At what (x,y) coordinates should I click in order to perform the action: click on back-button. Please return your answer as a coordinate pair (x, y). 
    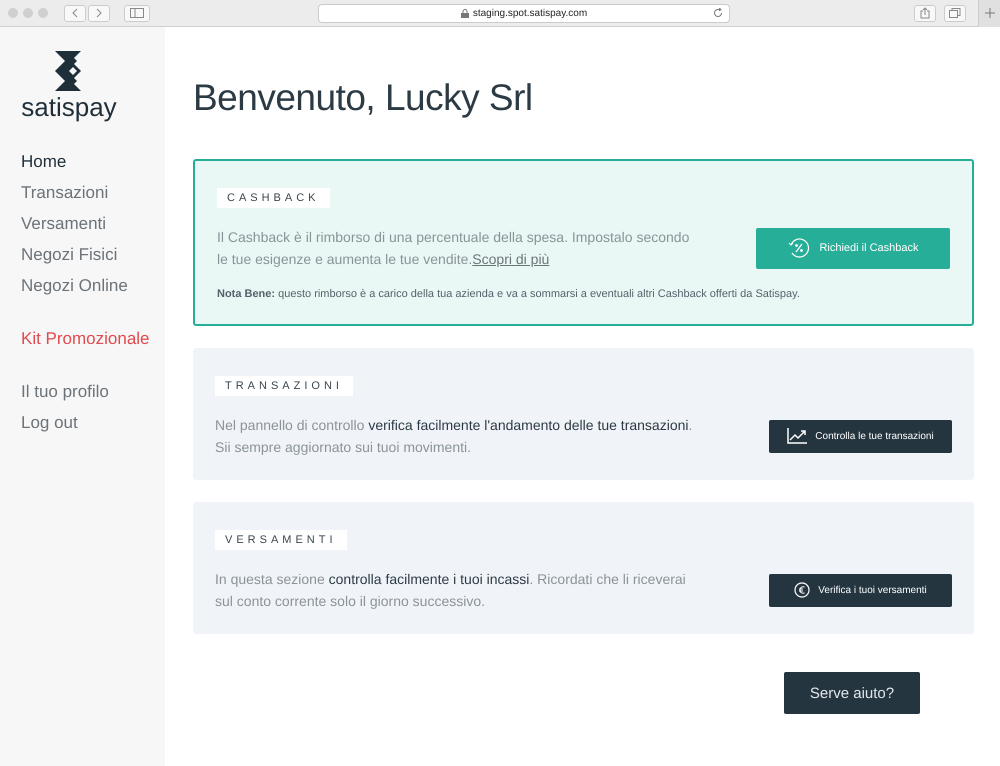
    Looking at the image, I should click on (75, 13).